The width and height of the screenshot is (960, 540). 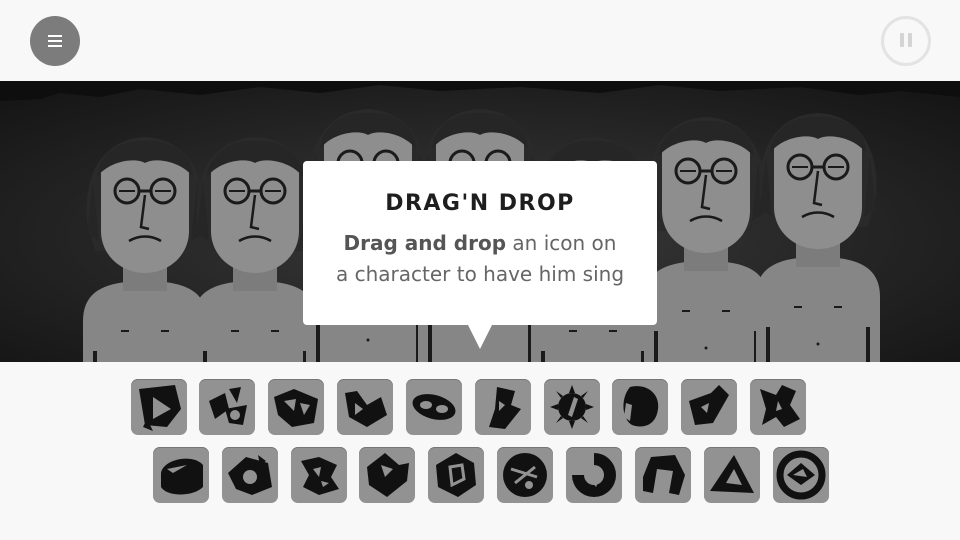 I want to click on pause-icon, so click(x=906, y=41).